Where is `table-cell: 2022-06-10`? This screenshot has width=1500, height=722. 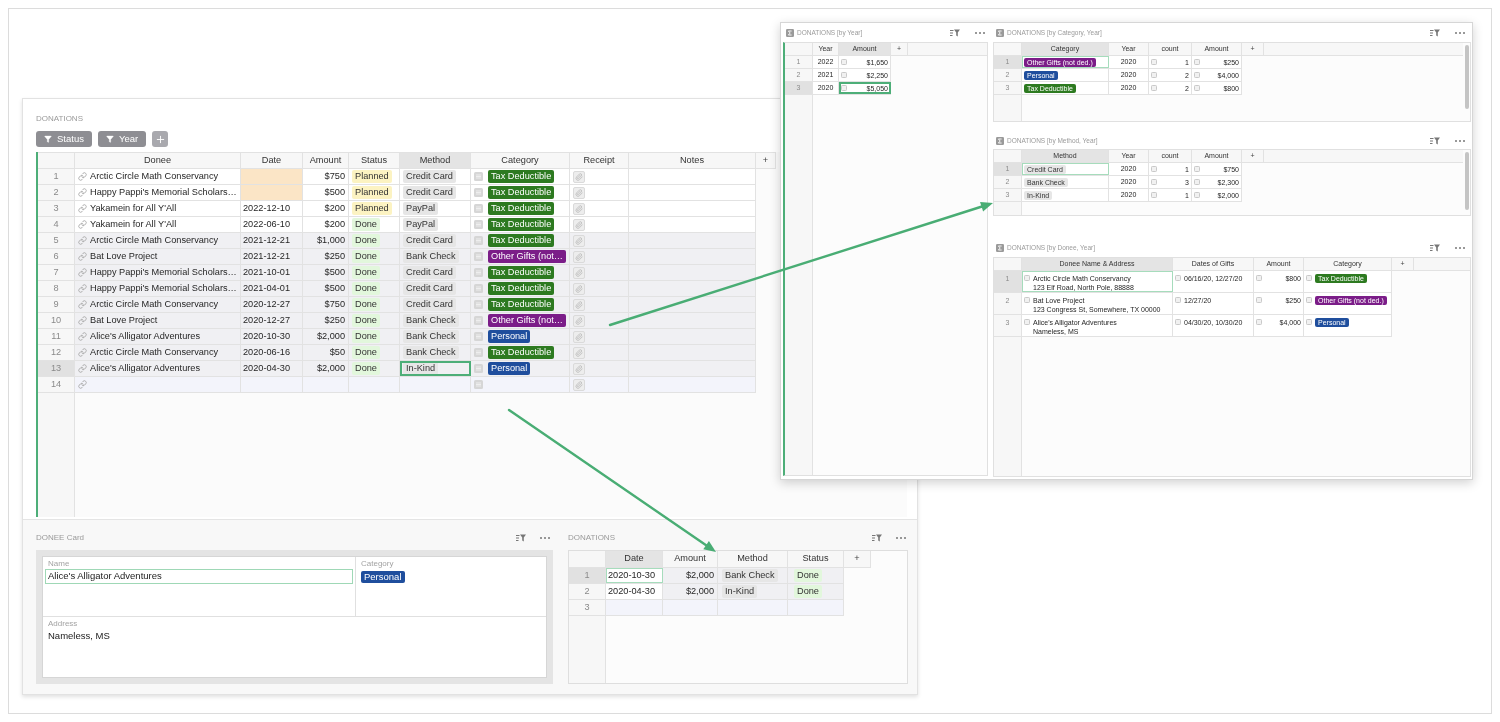 table-cell: 2022-06-10 is located at coordinates (272, 224).